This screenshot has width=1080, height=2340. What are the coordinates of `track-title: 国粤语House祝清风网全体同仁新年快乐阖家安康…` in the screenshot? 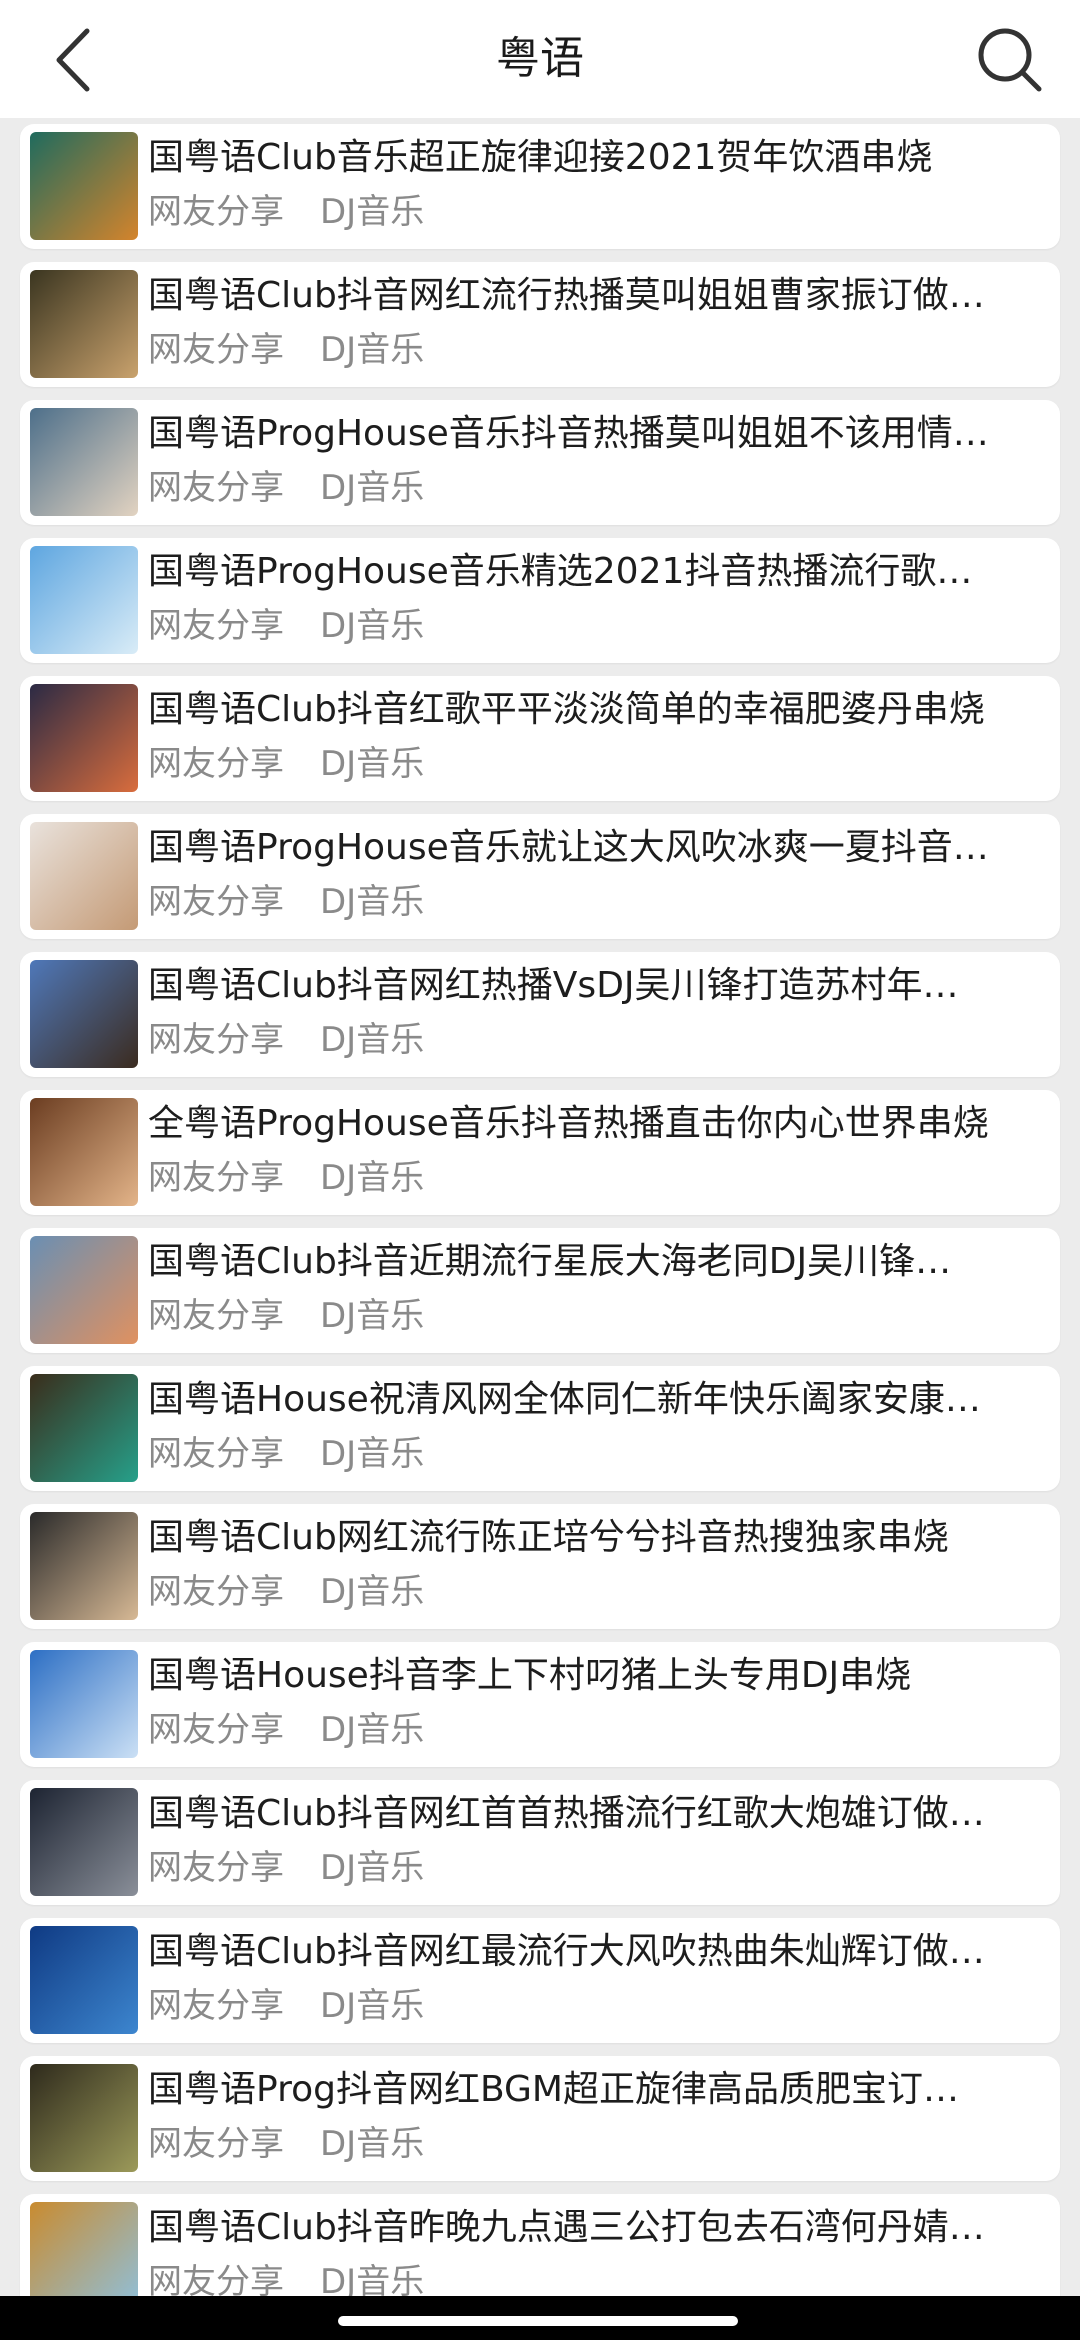 It's located at (564, 1399).